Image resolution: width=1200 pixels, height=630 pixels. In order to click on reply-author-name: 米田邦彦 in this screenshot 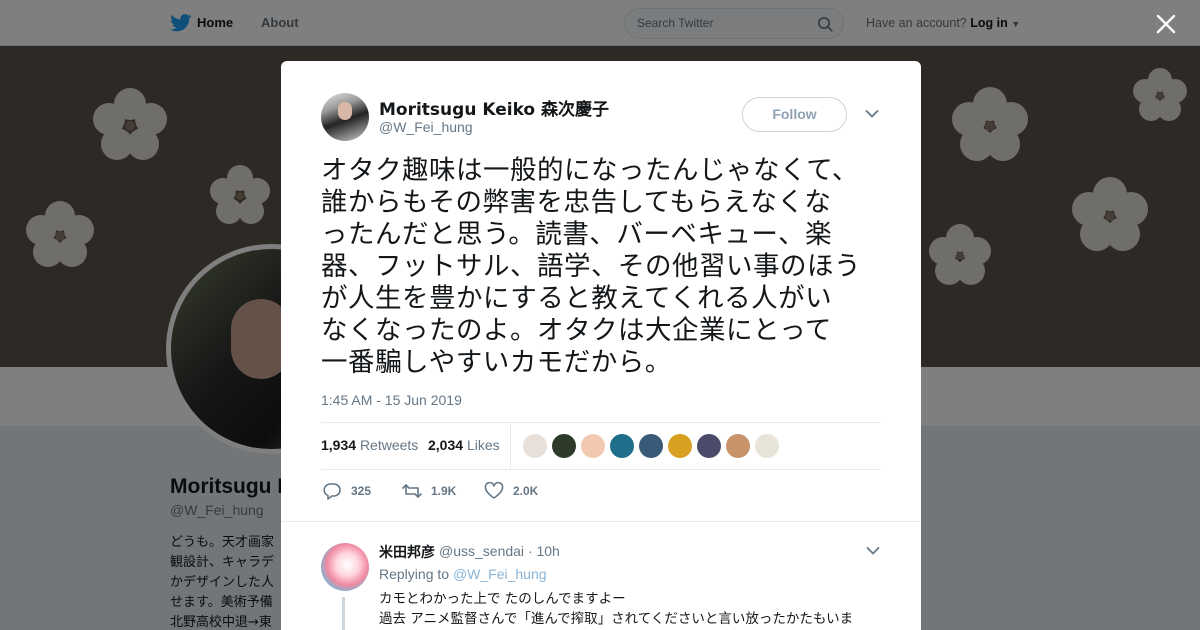, I will do `click(407, 552)`.